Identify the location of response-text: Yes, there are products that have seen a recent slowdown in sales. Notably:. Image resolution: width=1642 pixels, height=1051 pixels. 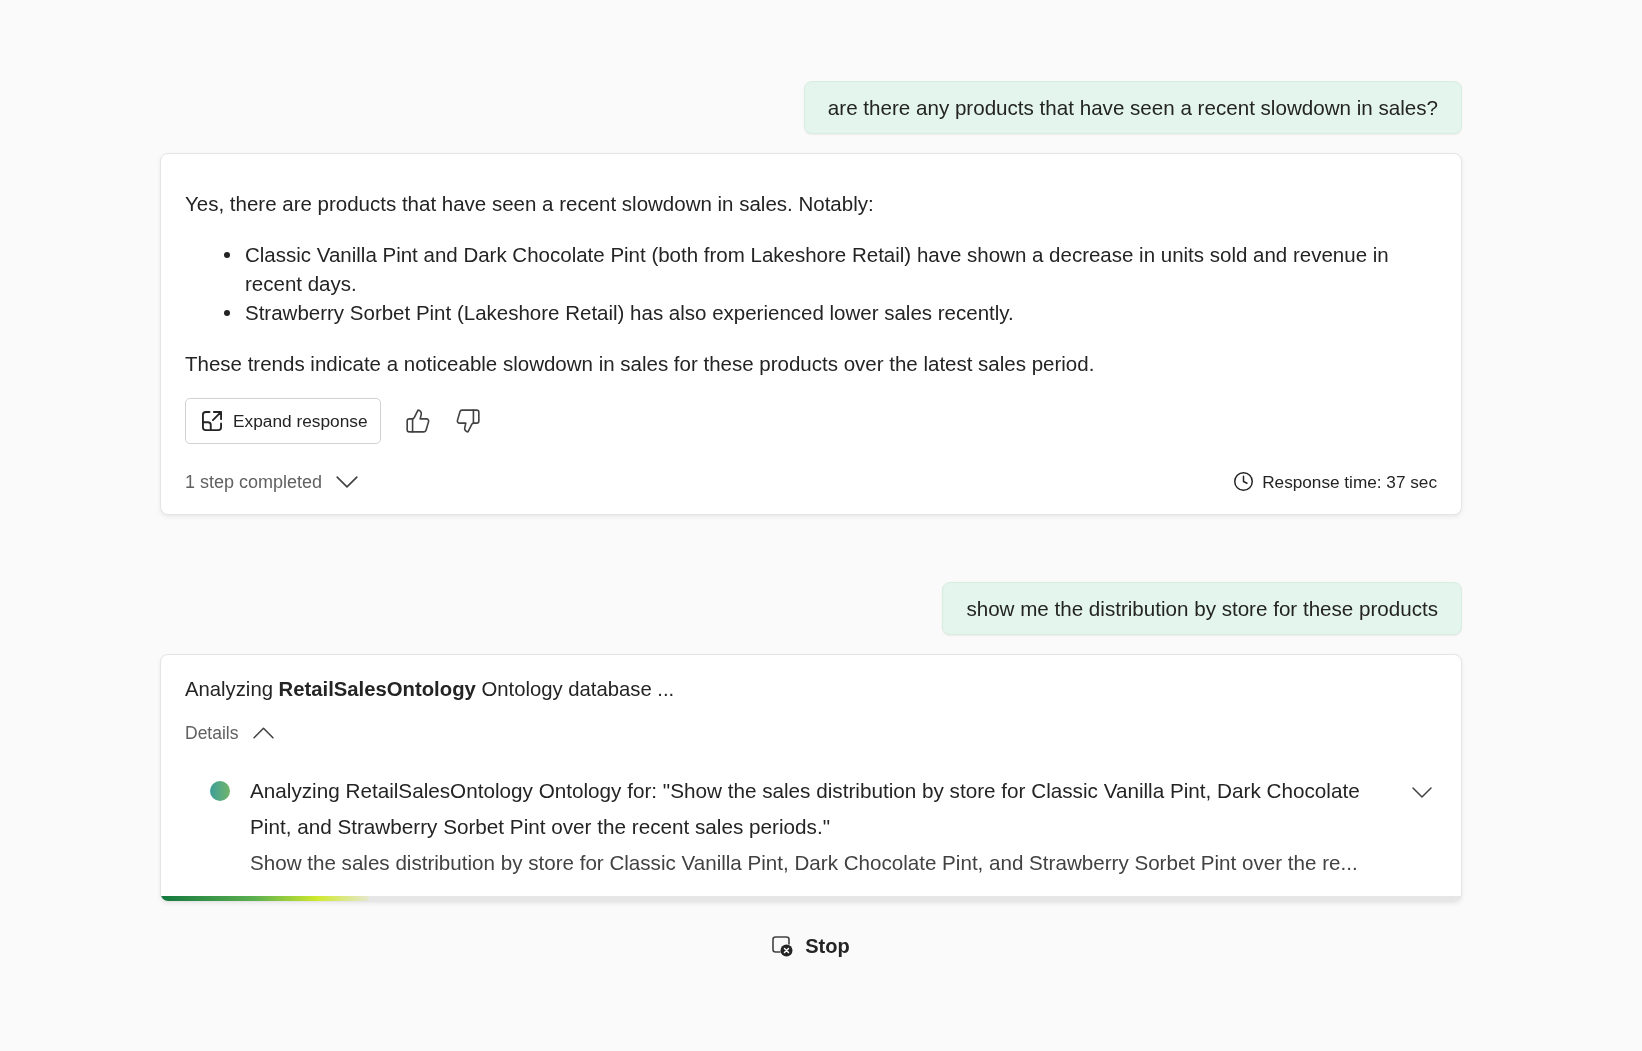
(530, 204).